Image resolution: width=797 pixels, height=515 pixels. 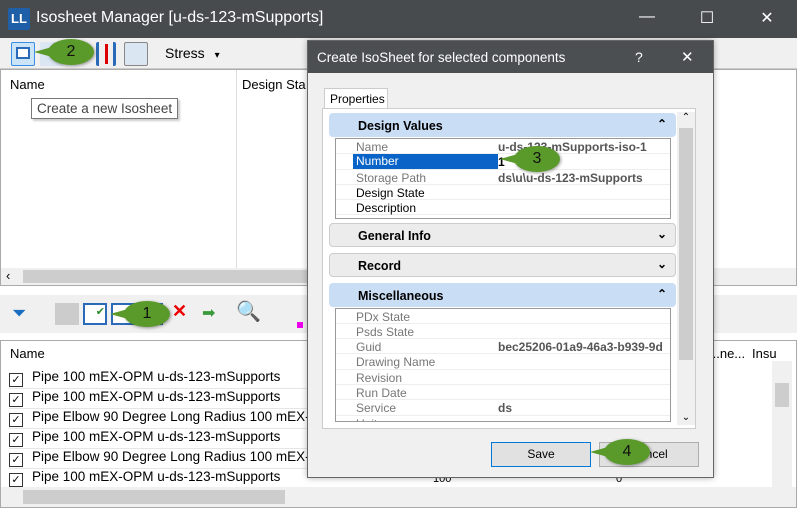 What do you see at coordinates (584, 178) in the screenshot?
I see `property-value: ds\u\u-ds-123-mSupports` at bounding box center [584, 178].